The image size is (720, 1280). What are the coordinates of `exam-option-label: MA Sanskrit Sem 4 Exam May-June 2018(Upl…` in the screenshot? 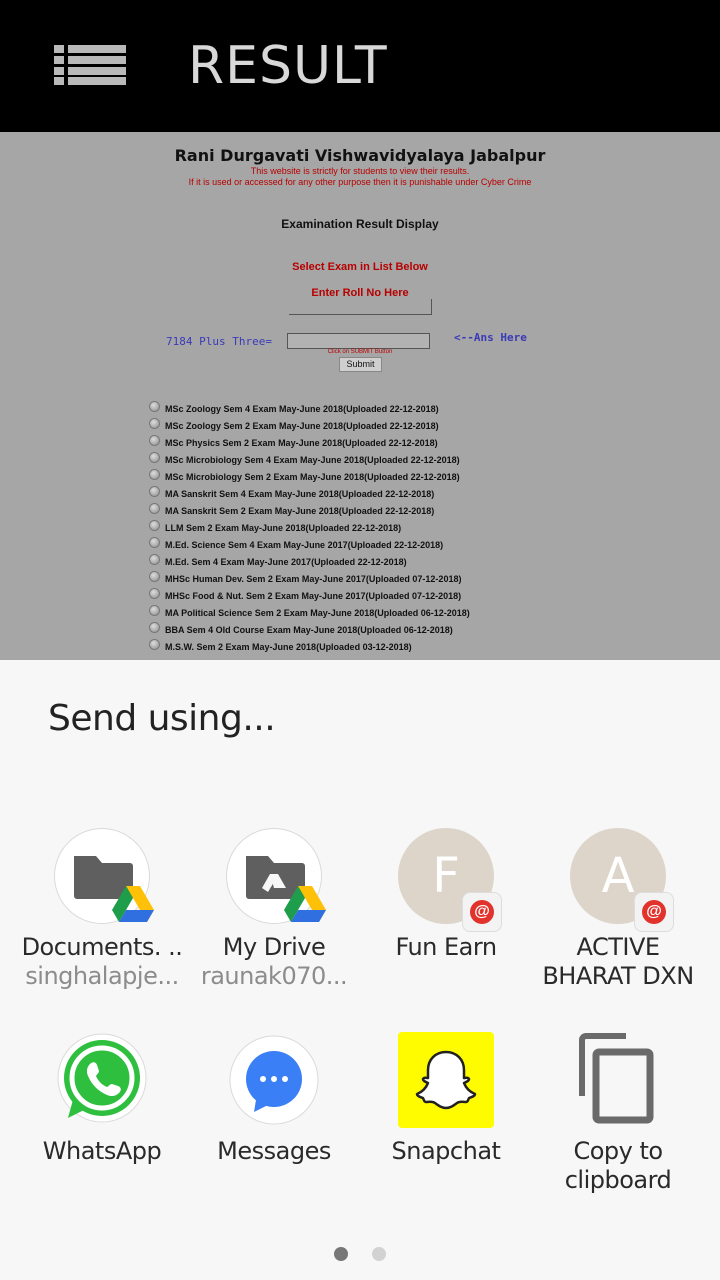 It's located at (300, 494).